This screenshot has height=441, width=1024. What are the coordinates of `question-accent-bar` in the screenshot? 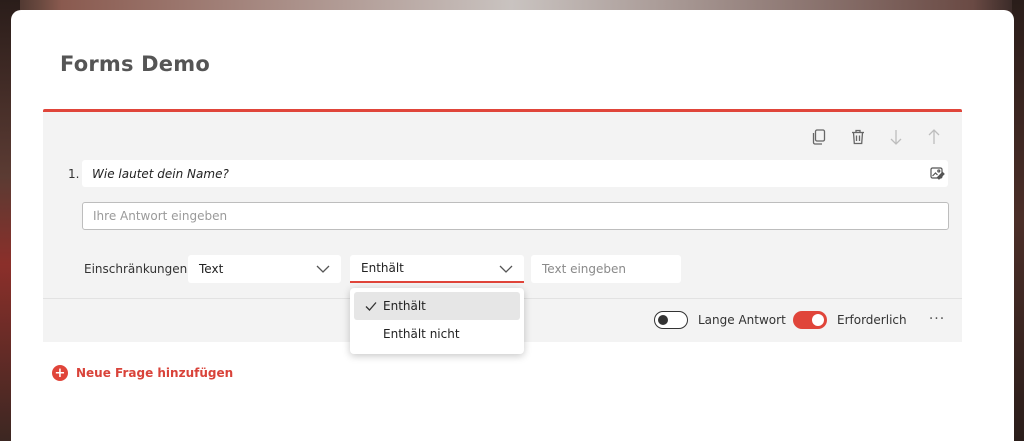 It's located at (502, 110).